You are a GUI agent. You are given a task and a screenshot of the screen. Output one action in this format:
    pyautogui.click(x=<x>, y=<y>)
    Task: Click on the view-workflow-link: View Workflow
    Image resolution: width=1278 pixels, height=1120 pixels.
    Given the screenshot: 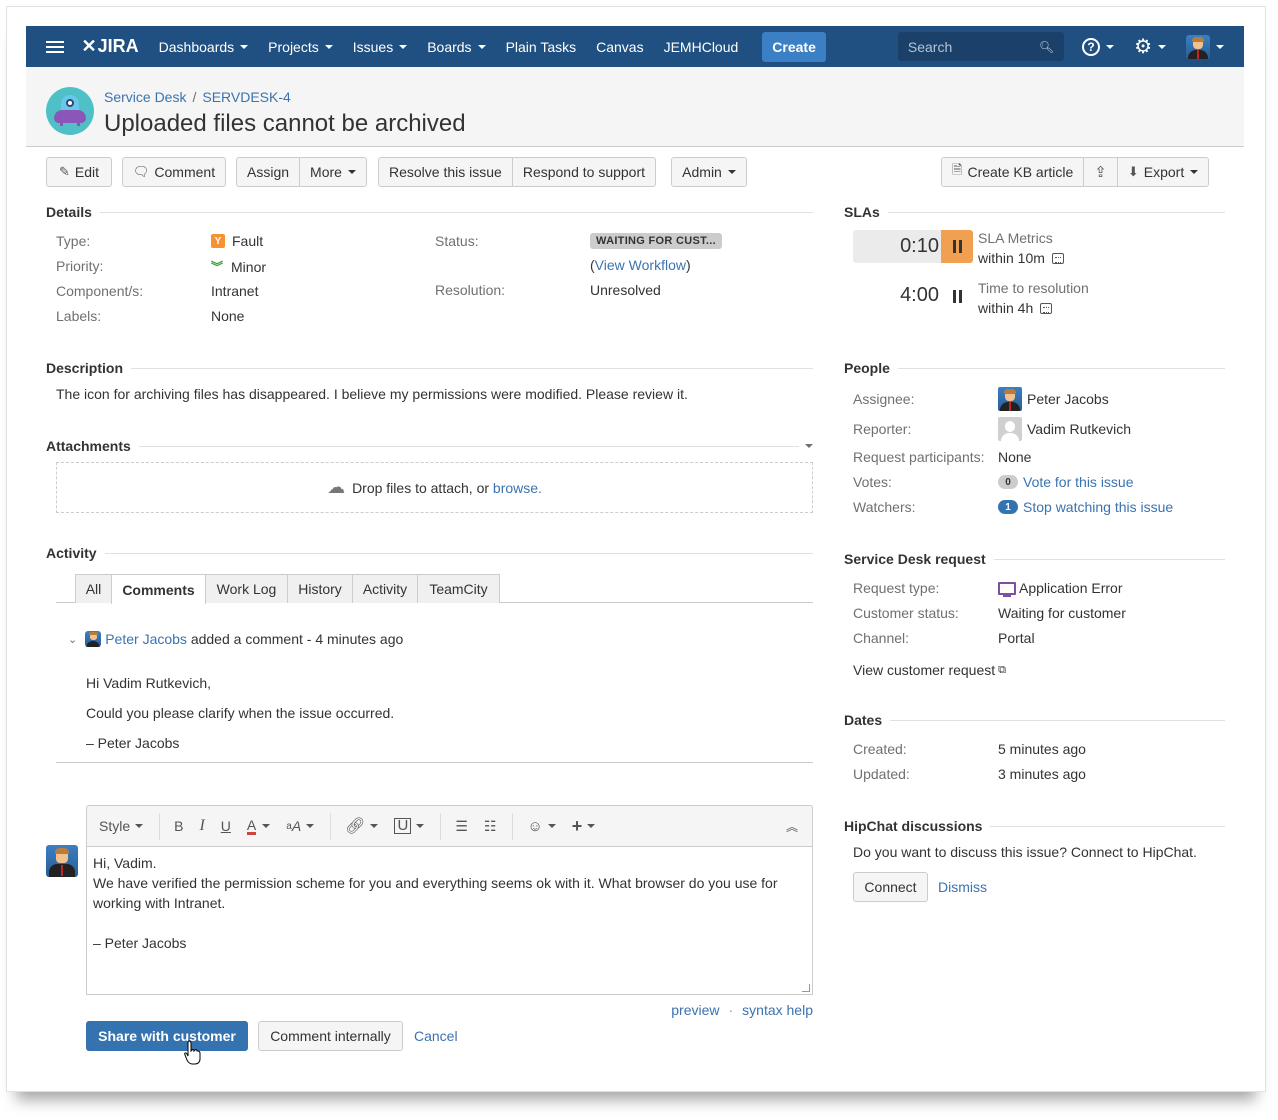 What is the action you would take?
    pyautogui.click(x=640, y=265)
    